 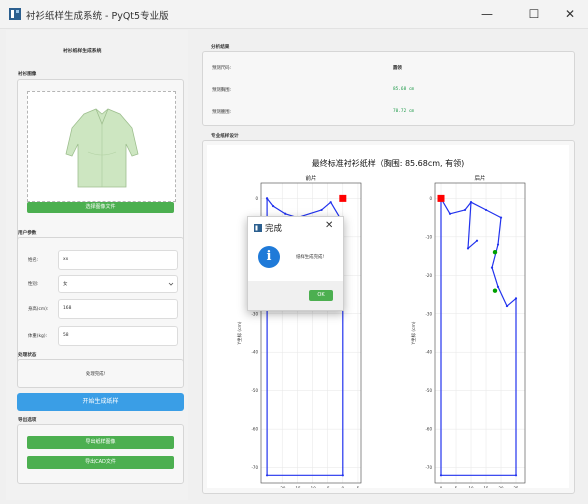 What do you see at coordinates (534, 14) in the screenshot?
I see `maximize-button: ☐` at bounding box center [534, 14].